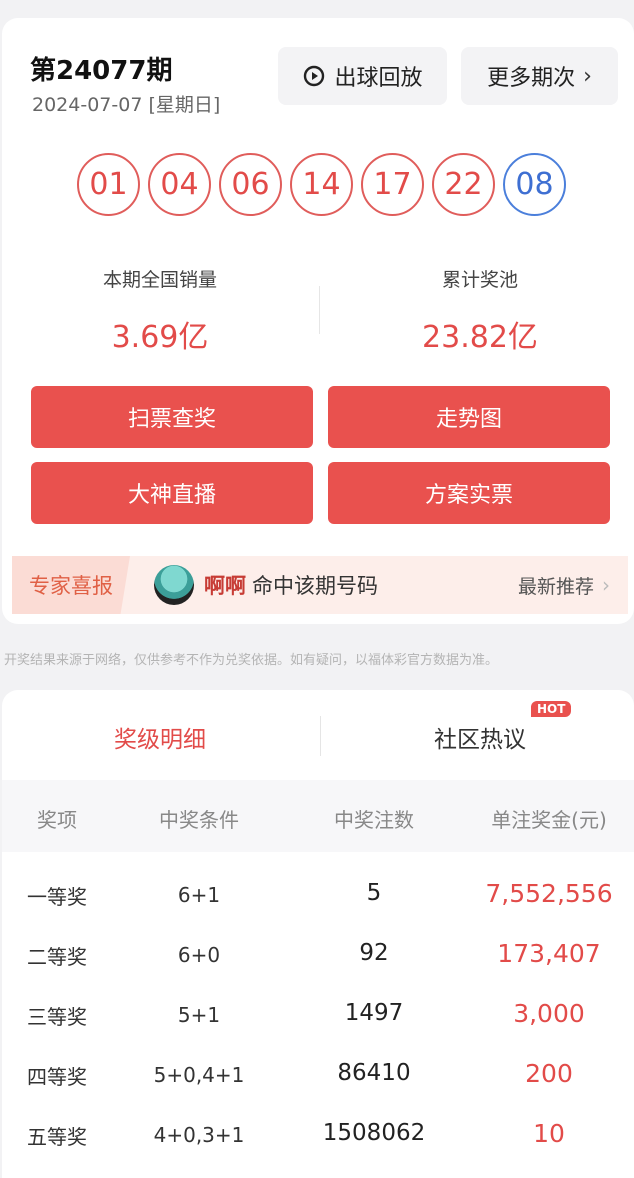 The image size is (634, 1178). Describe the element at coordinates (199, 1075) in the screenshot. I see `condition-cell: 5+0,4+1` at that location.